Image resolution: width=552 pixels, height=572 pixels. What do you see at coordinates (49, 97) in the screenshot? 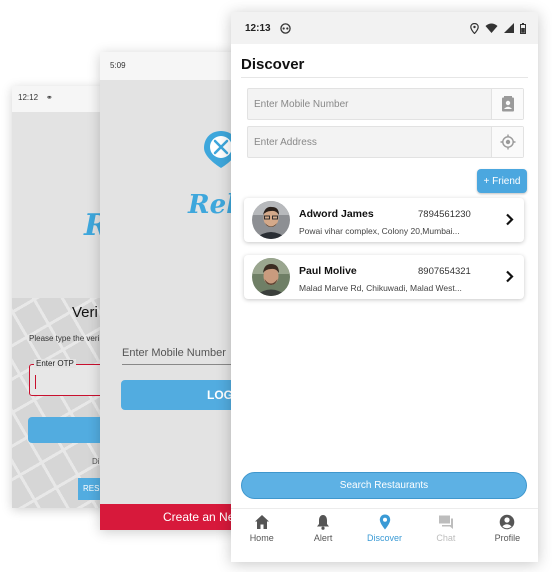
I see `app-status-icon: ⚭` at bounding box center [49, 97].